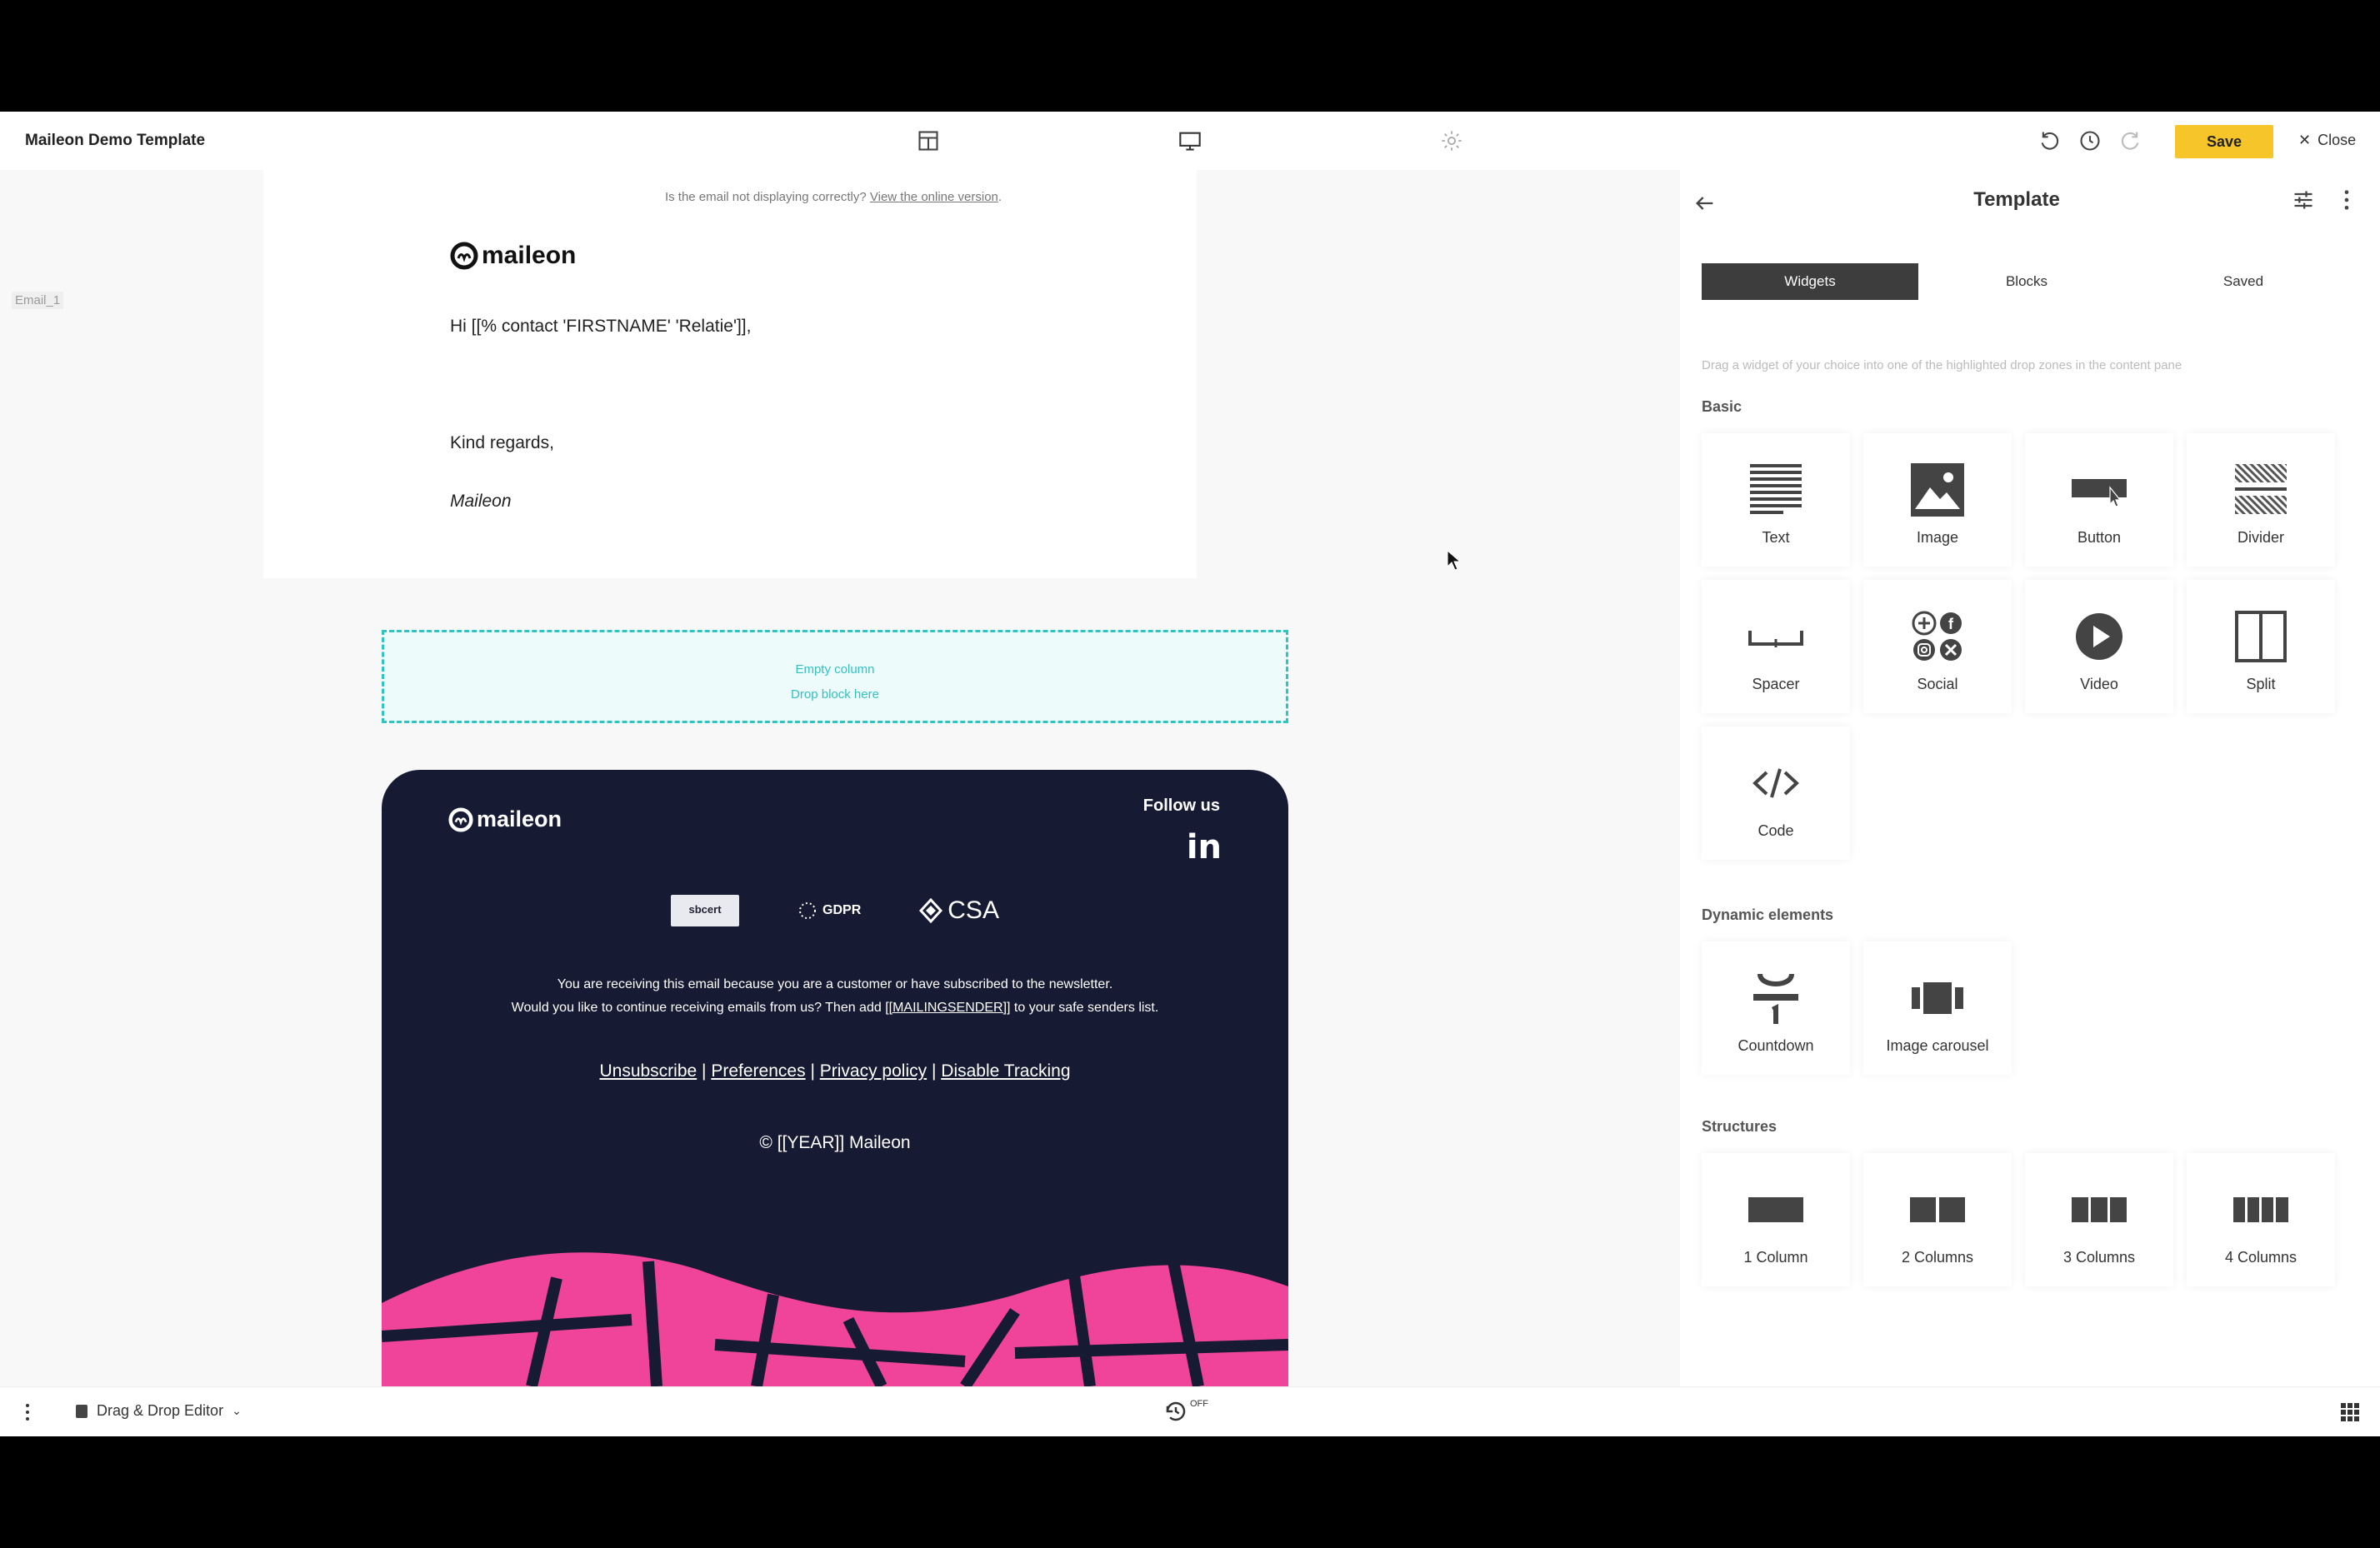  Describe the element at coordinates (1086, 1008) in the screenshot. I see `footer-text-line2-suffix: to your safe senders list.` at that location.